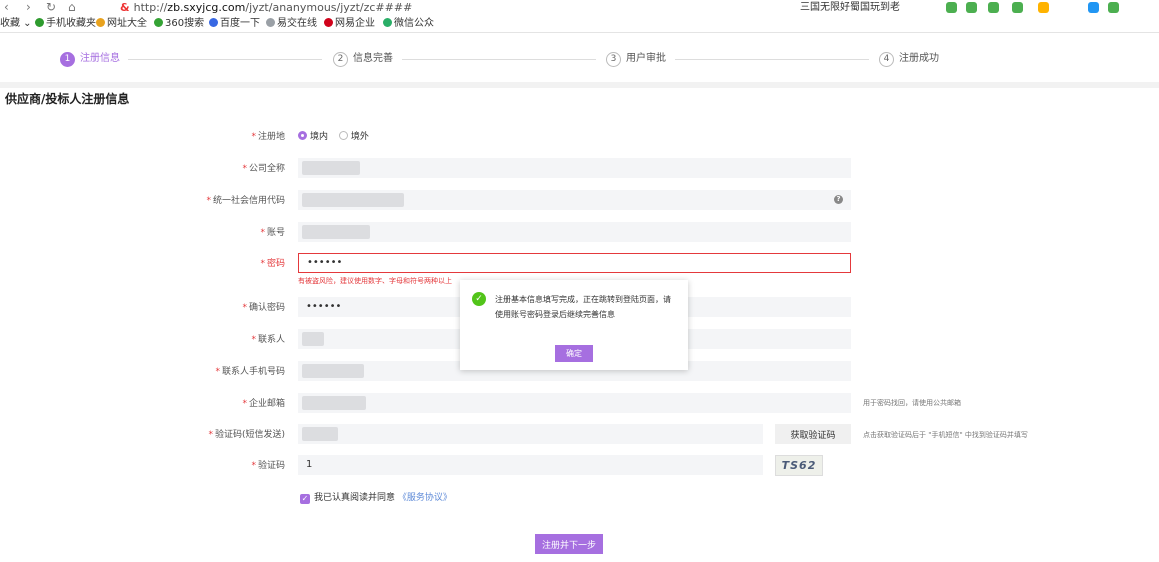 This screenshot has height=562, width=1159. I want to click on url-domain: zb.sxyjcg.com, so click(206, 7).